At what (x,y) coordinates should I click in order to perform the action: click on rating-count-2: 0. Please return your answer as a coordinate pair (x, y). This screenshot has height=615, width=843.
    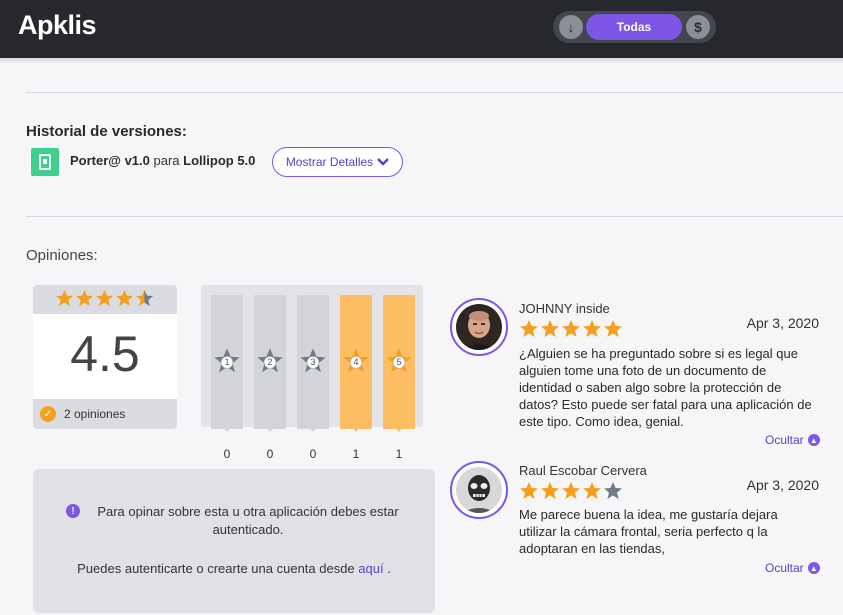
    Looking at the image, I should click on (270, 454).